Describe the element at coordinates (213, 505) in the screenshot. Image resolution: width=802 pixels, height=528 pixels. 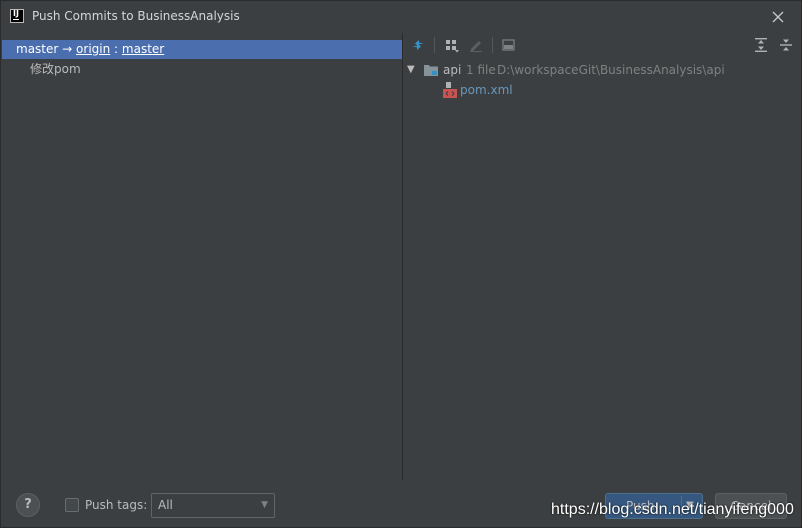
I see `push-tags-select: All ▼` at that location.